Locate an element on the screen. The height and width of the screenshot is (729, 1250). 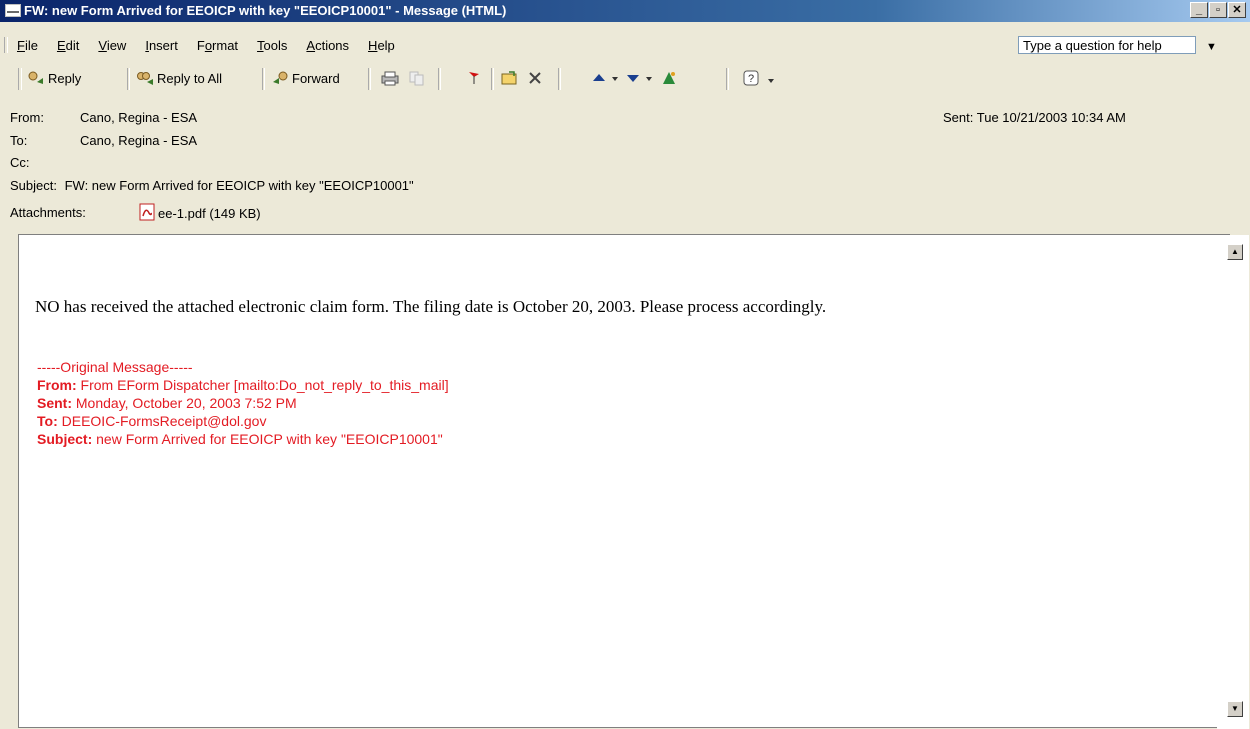
to-row: To: Cano, Regina - ESA is located at coordinates (103, 140).